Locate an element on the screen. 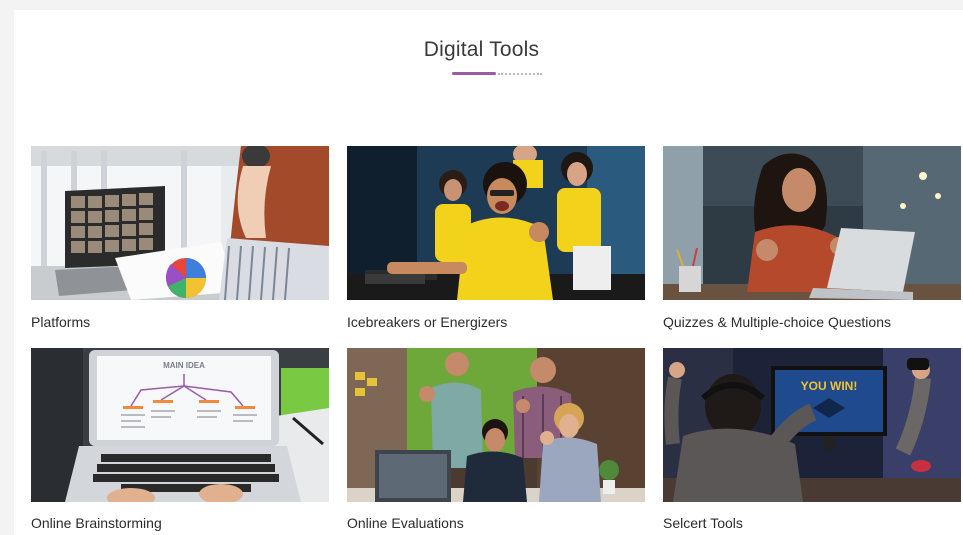  quizzes-image is located at coordinates (812, 223).